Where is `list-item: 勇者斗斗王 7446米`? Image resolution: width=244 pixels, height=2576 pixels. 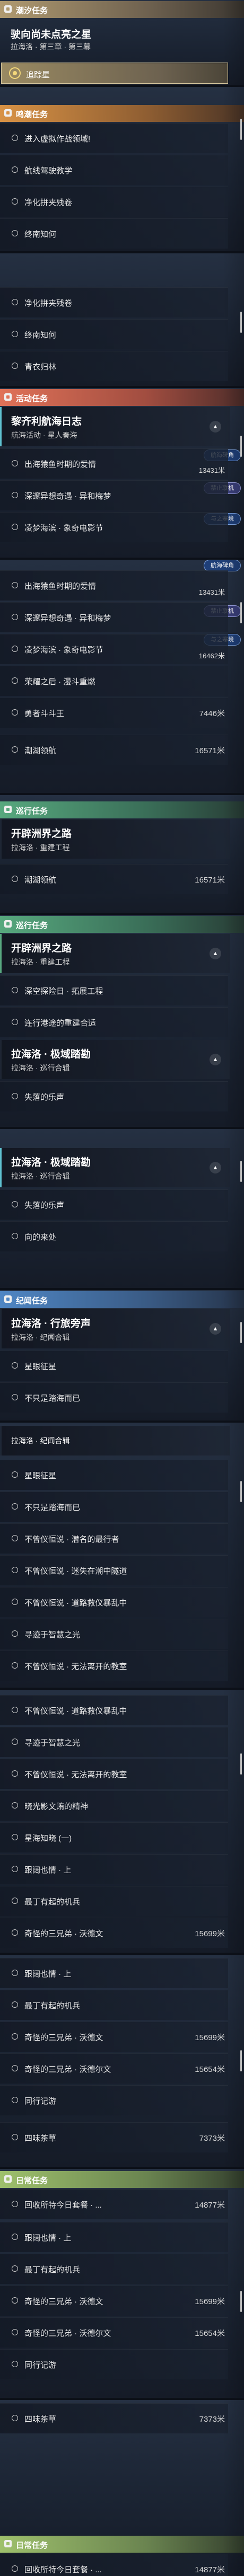
list-item: 勇者斗斗王 7446米 is located at coordinates (114, 713).